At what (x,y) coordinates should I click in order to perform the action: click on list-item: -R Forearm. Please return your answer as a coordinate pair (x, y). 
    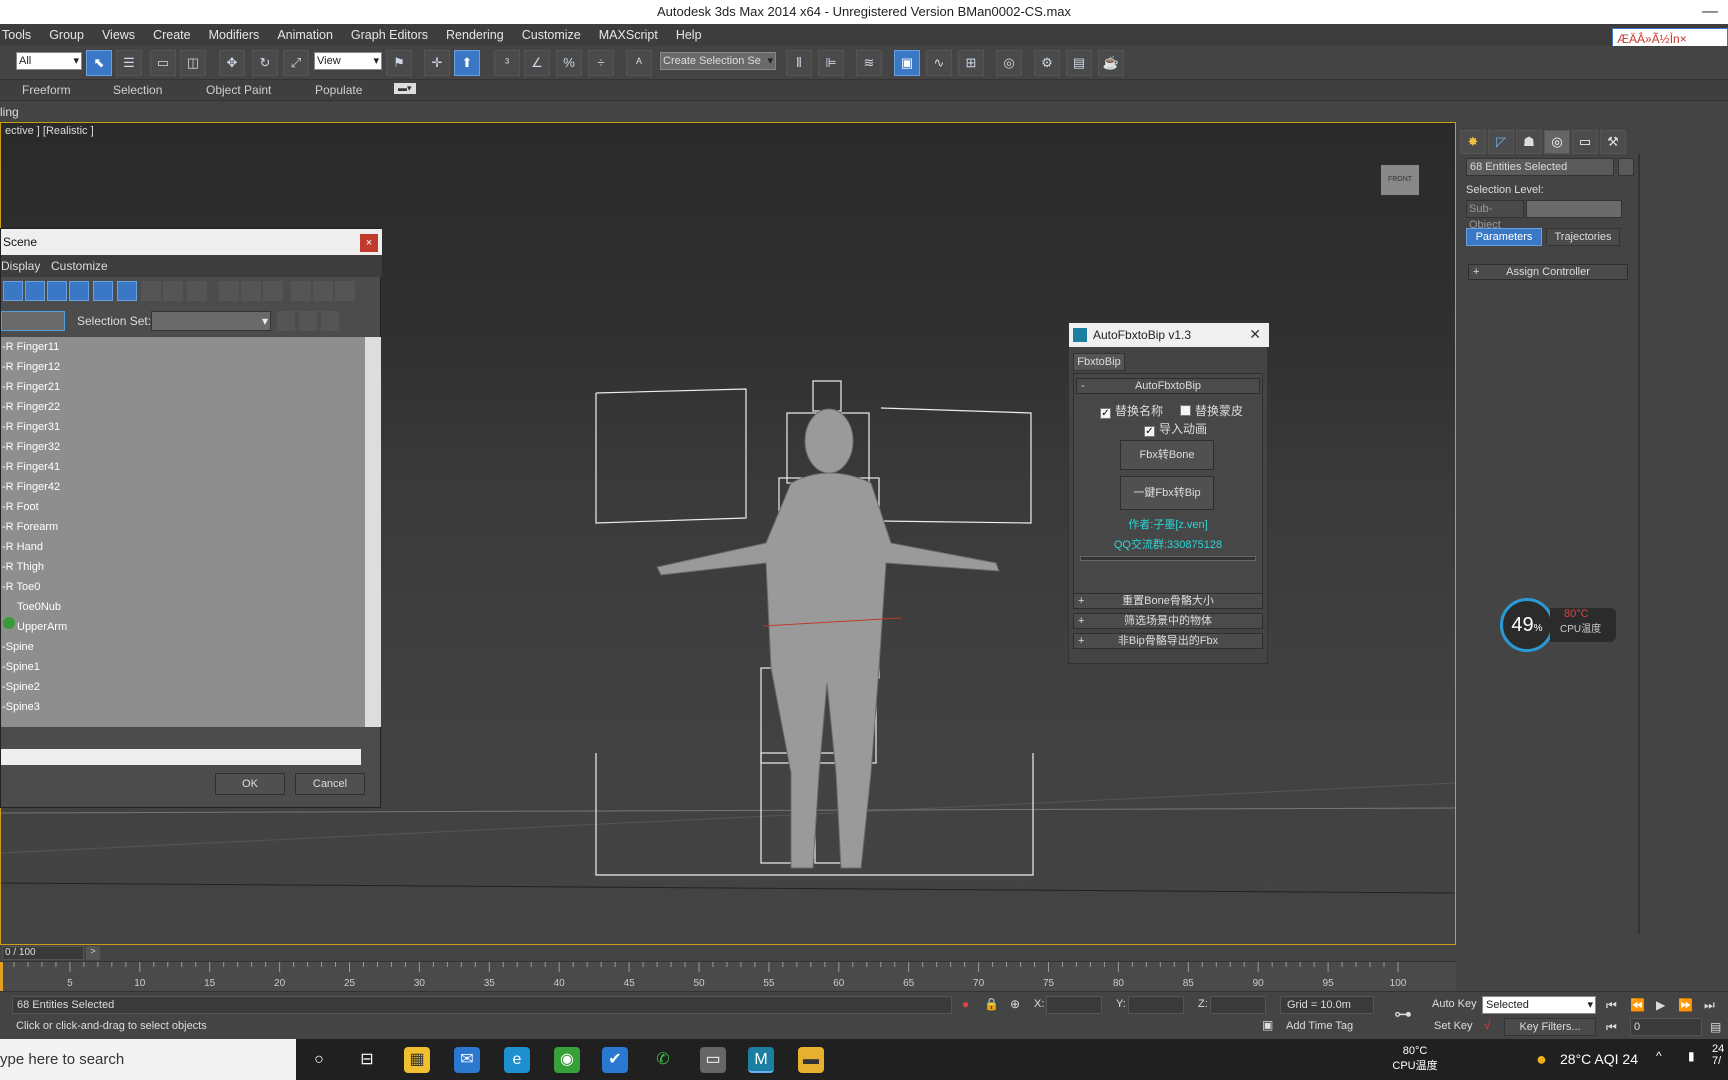
    Looking at the image, I should click on (183, 527).